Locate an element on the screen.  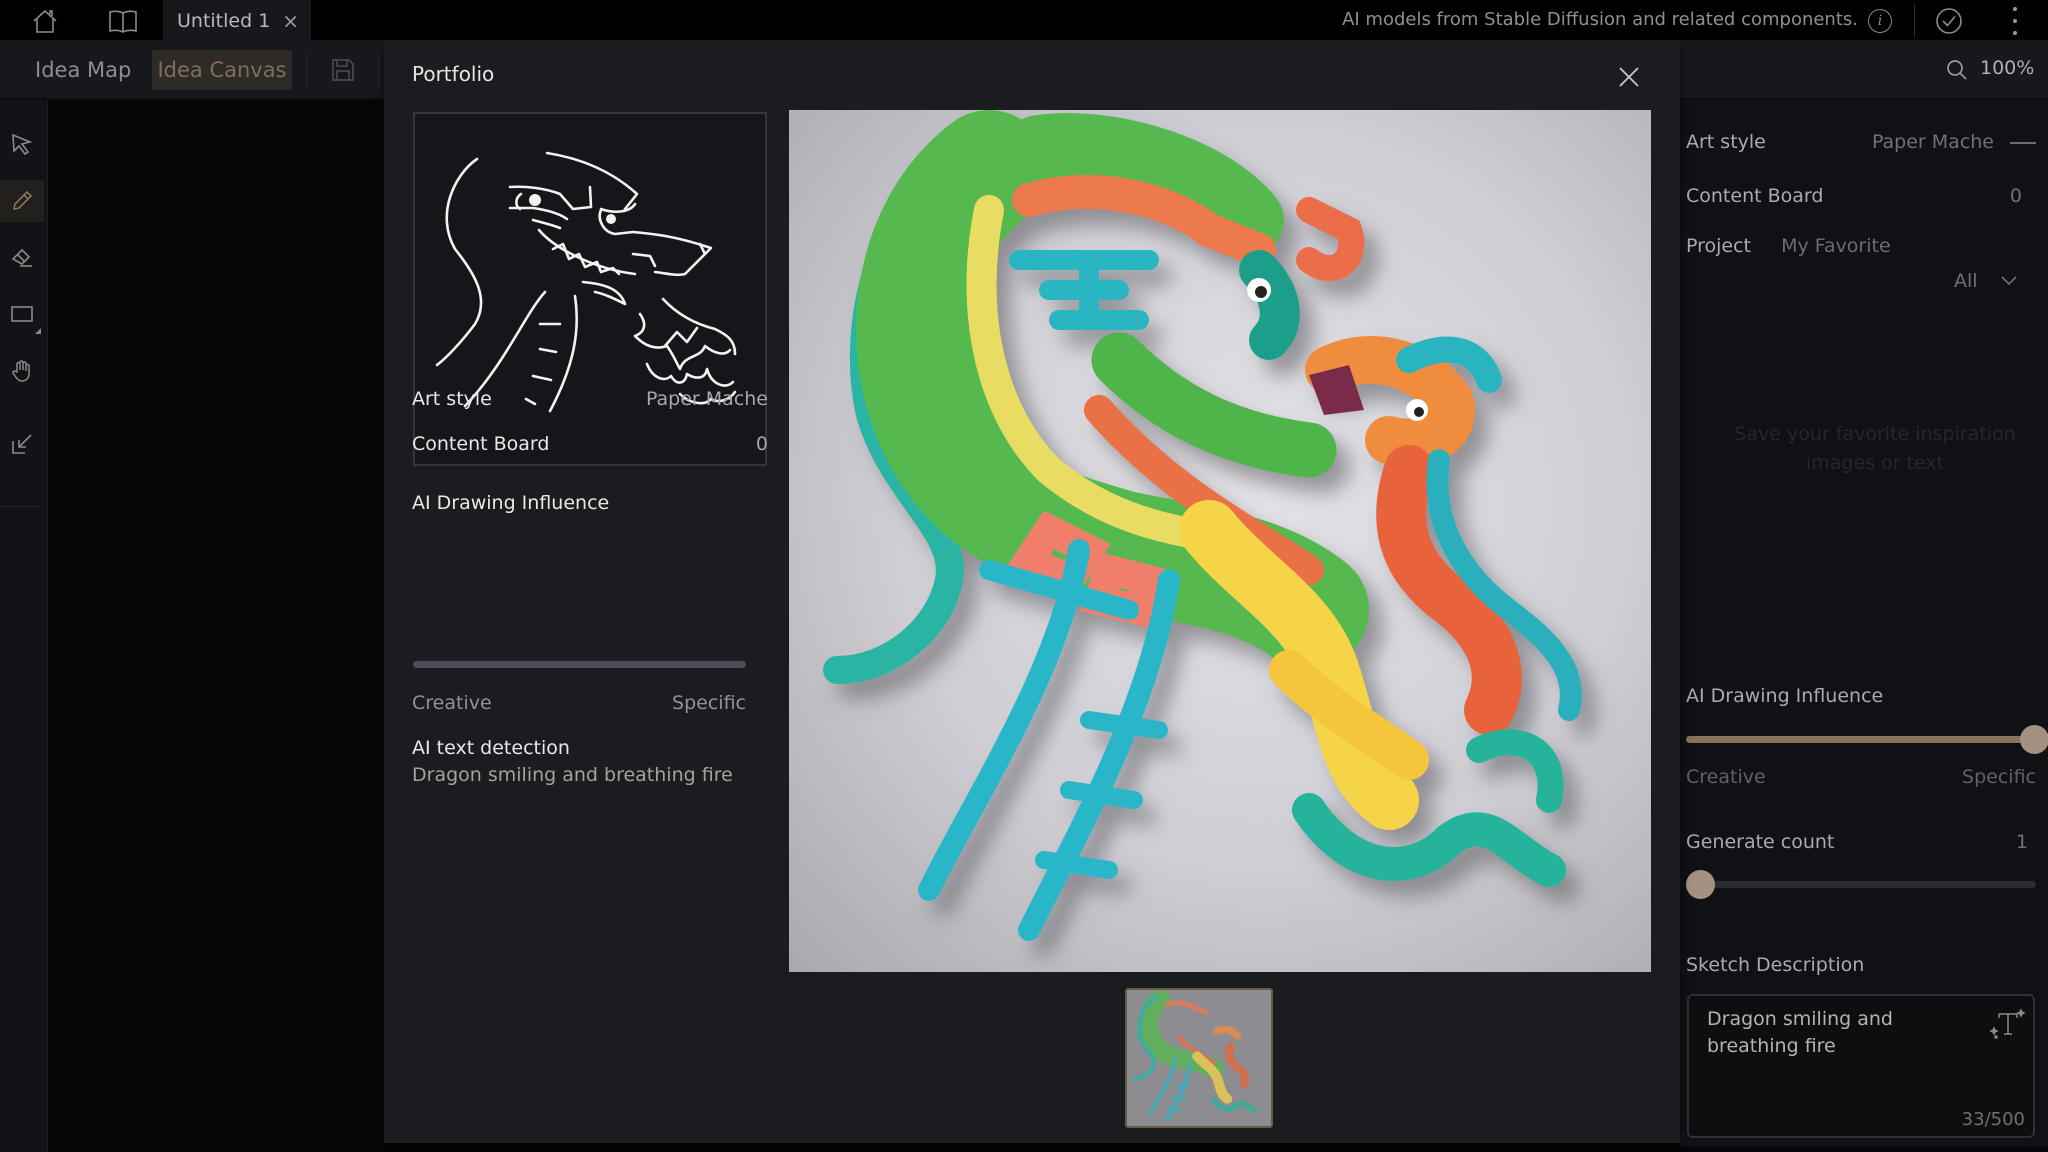
influence-label: AI Drawing Influence is located at coordinates (1785, 696).